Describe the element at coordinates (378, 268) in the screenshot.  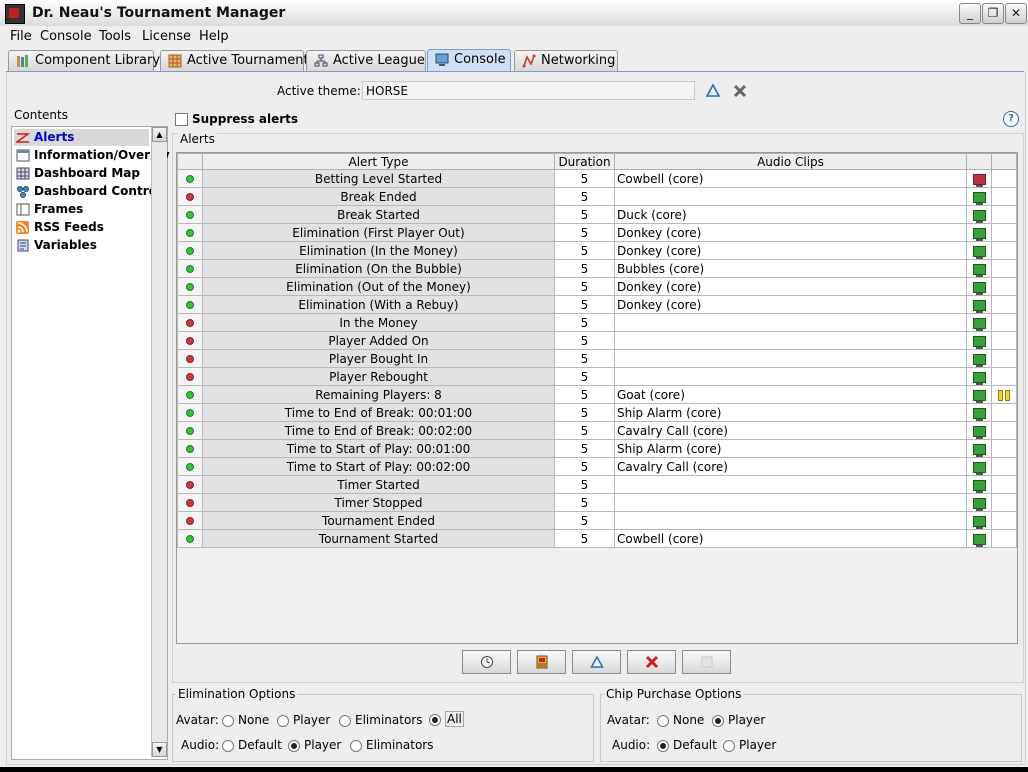
I see `alert-type-cell: Elimination (On the Bubble)` at that location.